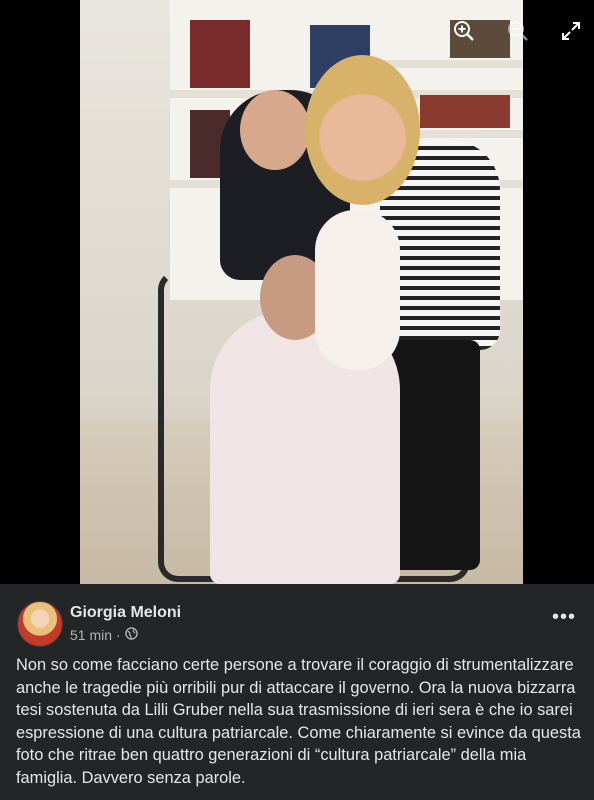  I want to click on zoom-out-icon, so click(518, 31).